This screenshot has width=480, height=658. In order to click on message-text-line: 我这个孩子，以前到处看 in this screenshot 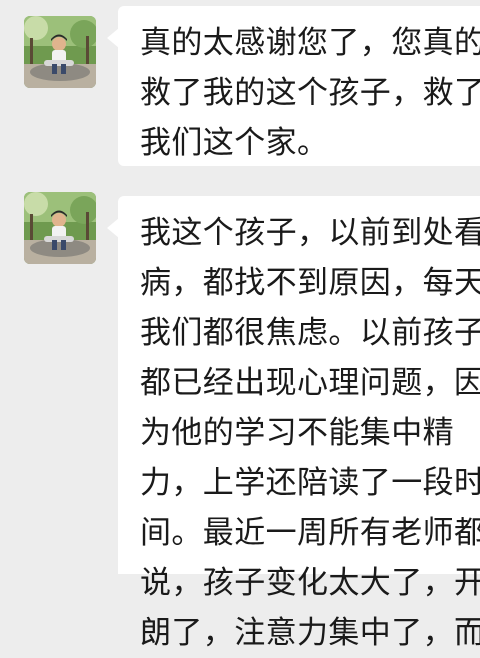, I will do `click(310, 233)`.